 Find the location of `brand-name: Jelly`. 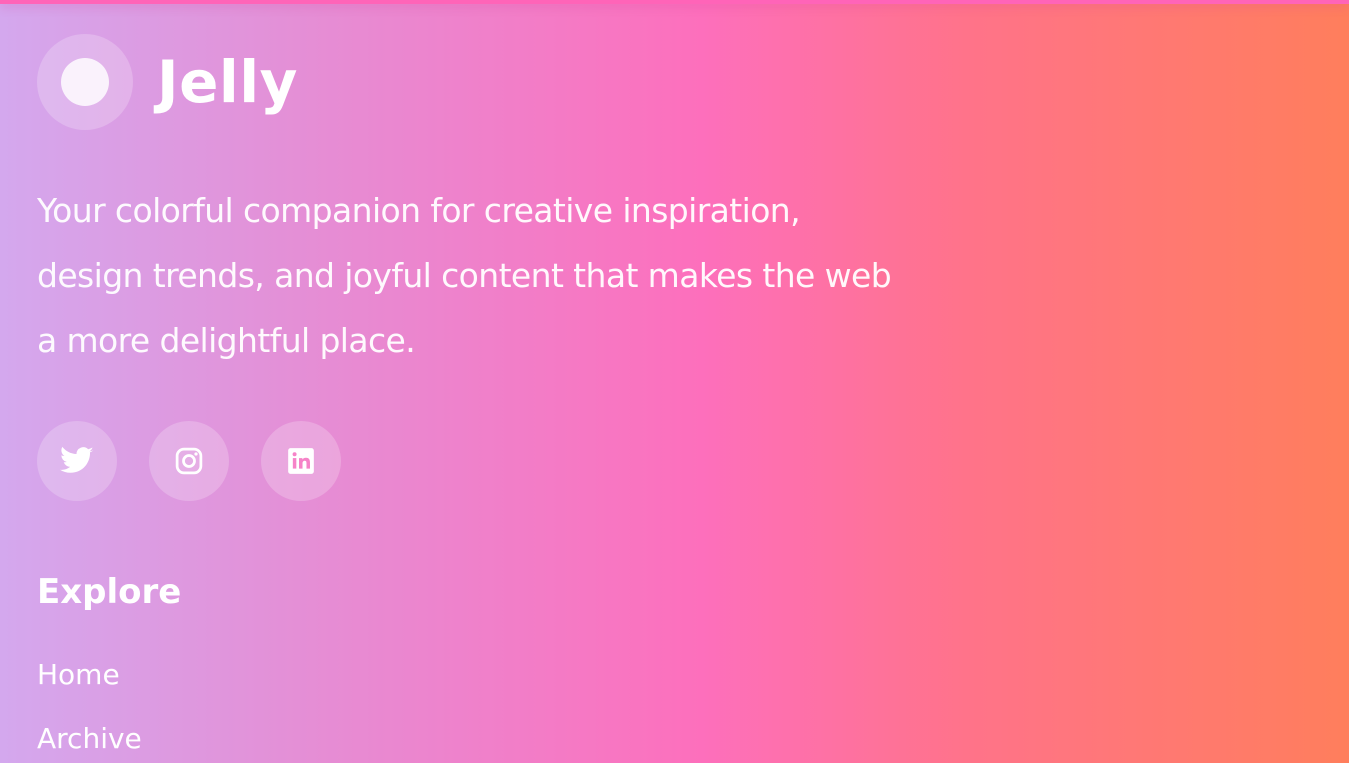

brand-name: Jelly is located at coordinates (227, 82).